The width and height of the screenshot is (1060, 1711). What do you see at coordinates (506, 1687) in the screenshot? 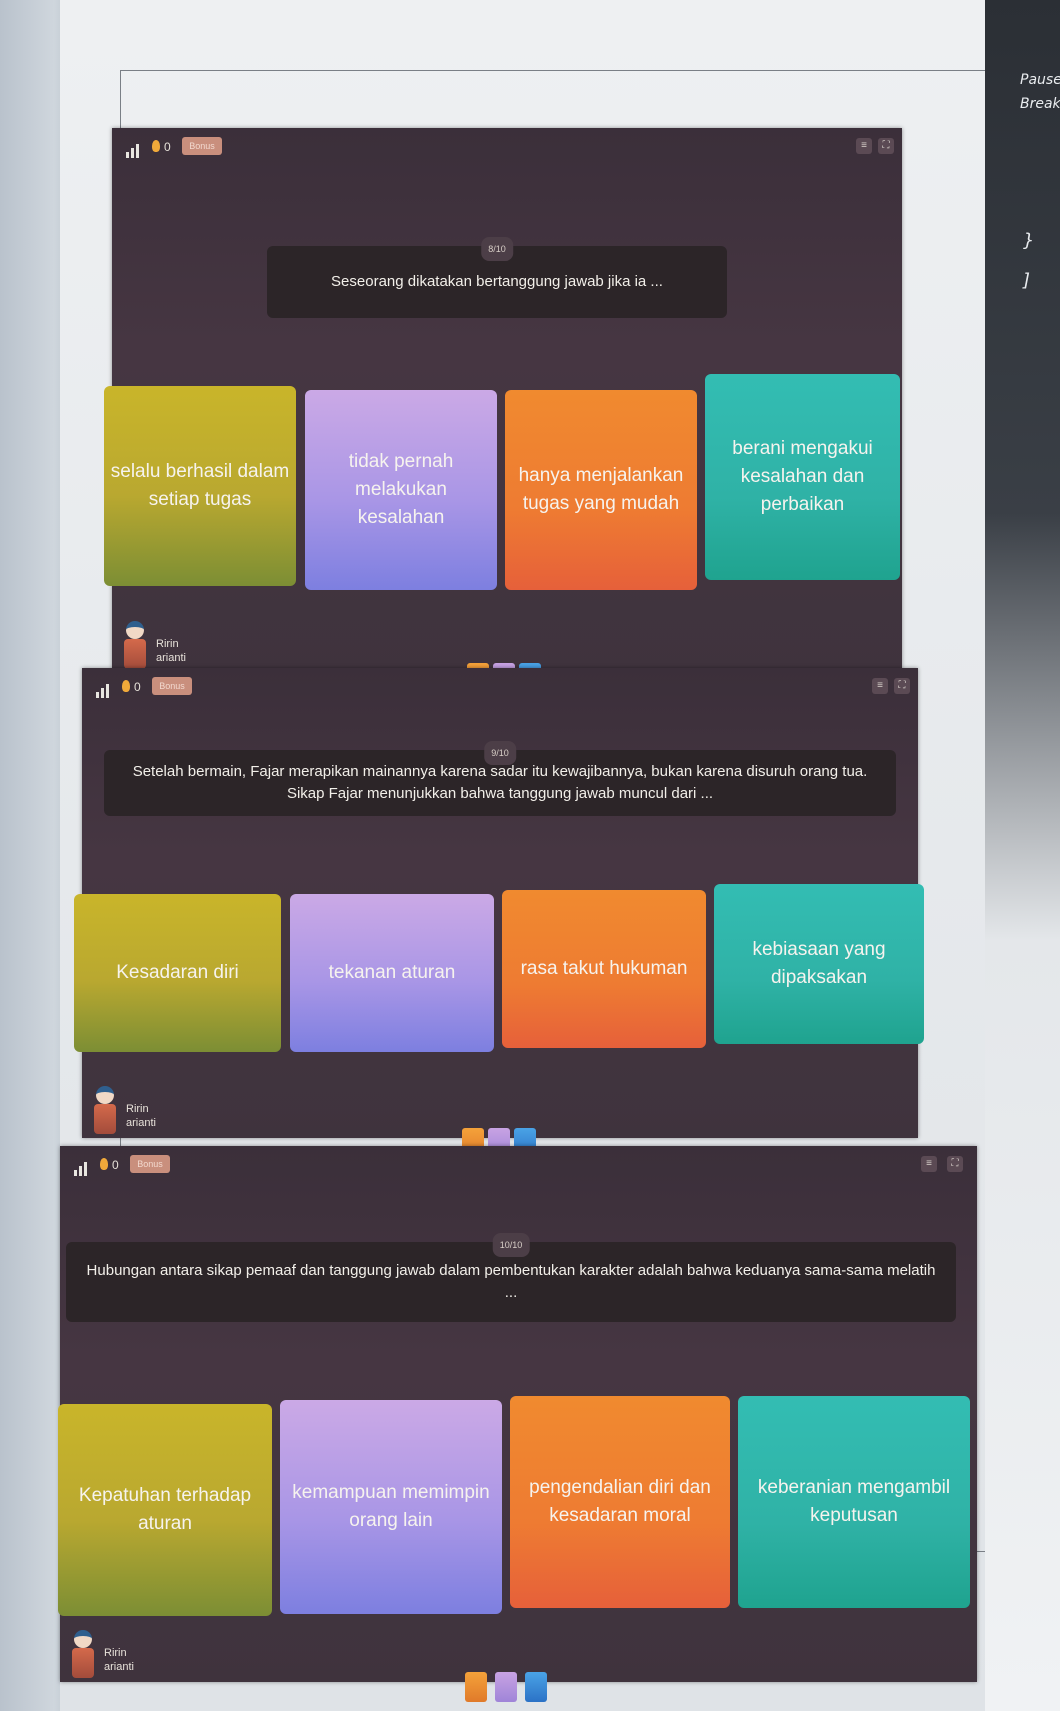
I see `powerup-purple-icon` at bounding box center [506, 1687].